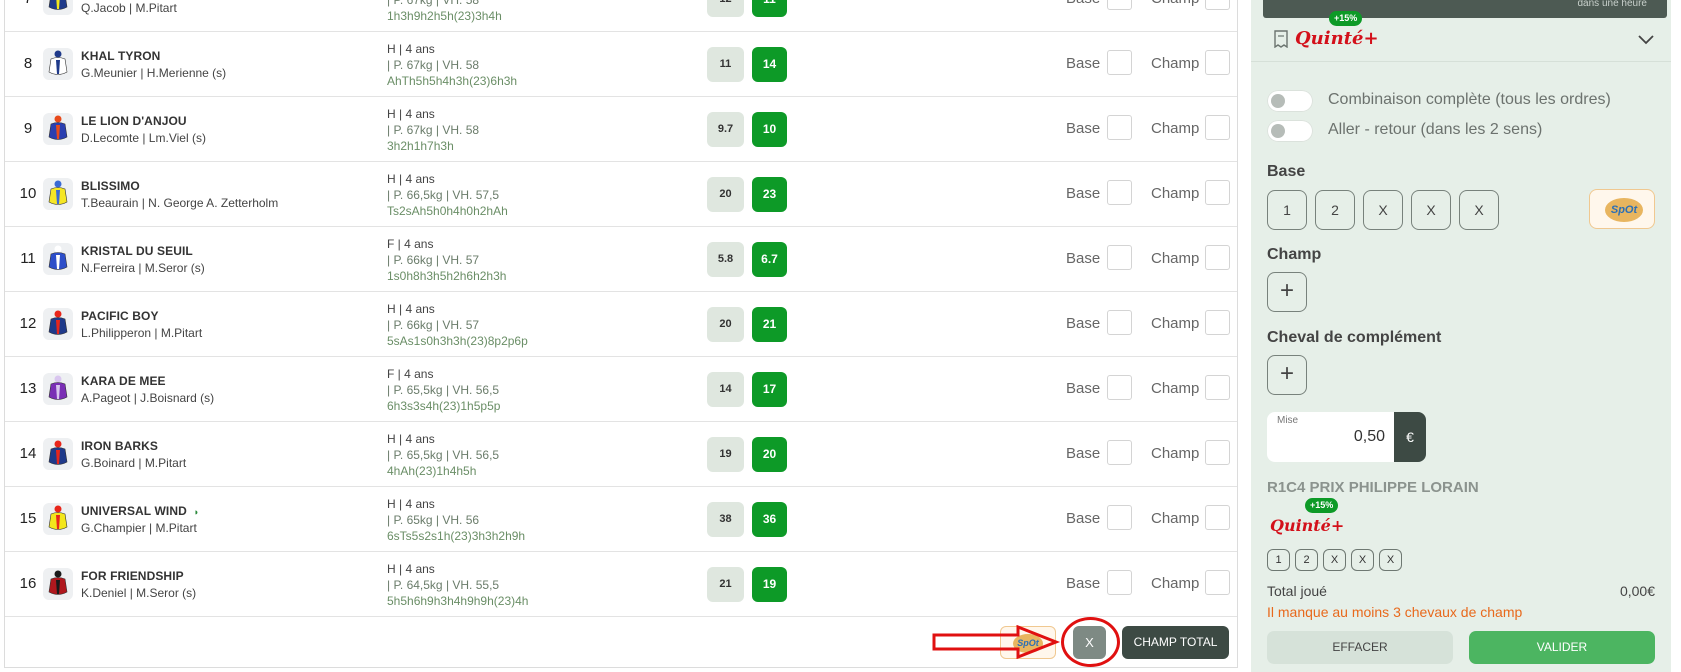 The image size is (1681, 672). Describe the element at coordinates (129, 8) in the screenshot. I see `jockey-trainer: Q.Jacob | M.Pitart` at that location.